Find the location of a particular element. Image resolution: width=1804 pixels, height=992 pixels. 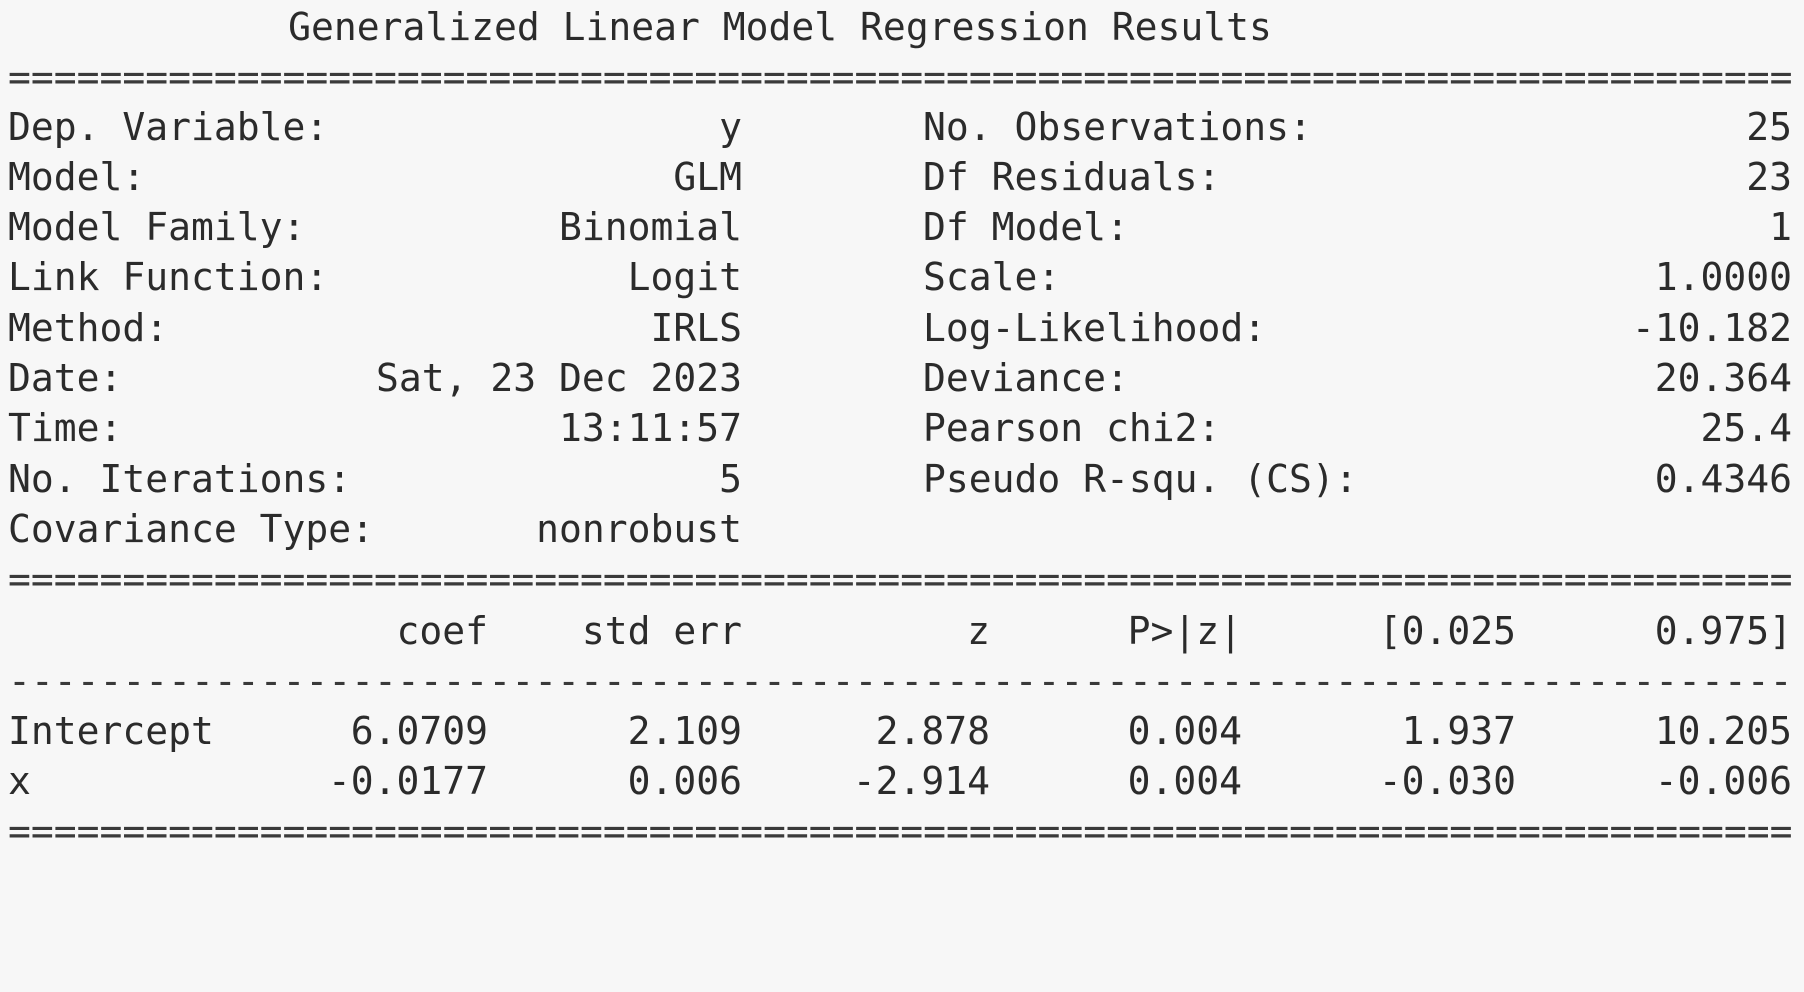

info-value-method: IRLS is located at coordinates (696, 328).